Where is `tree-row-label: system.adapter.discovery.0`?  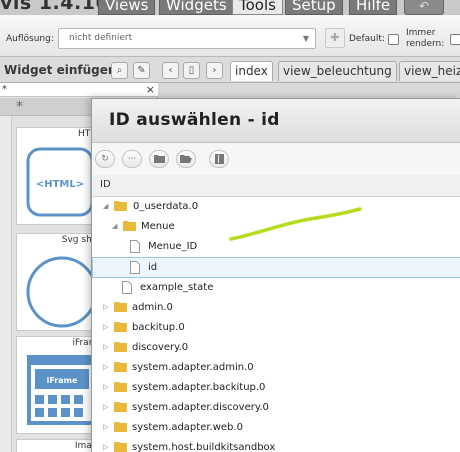 tree-row-label: system.adapter.discovery.0 is located at coordinates (200, 407).